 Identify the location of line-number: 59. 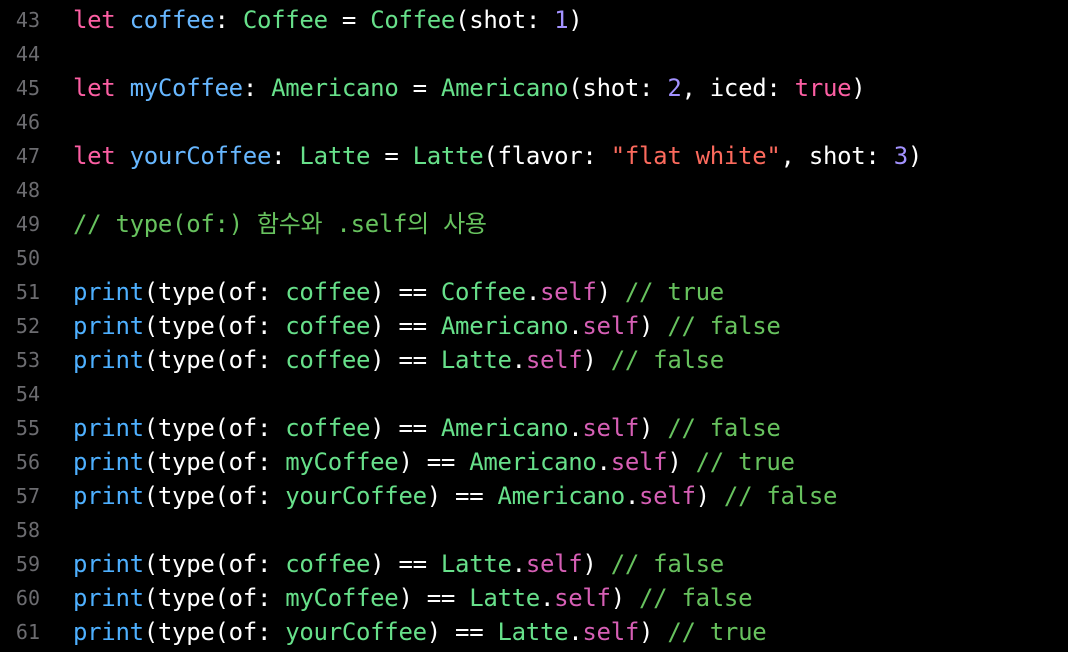
(27, 564).